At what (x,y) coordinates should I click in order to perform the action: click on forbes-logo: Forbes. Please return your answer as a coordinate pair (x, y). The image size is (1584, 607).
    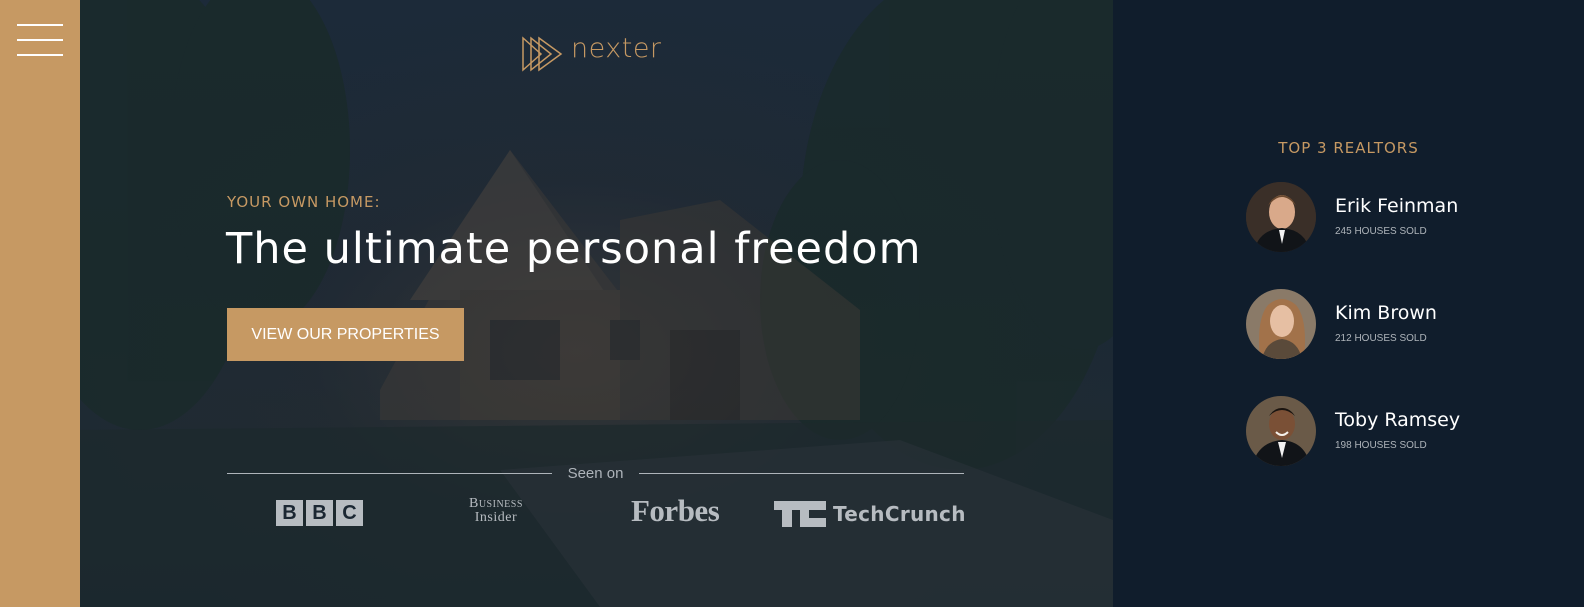
    Looking at the image, I should click on (675, 510).